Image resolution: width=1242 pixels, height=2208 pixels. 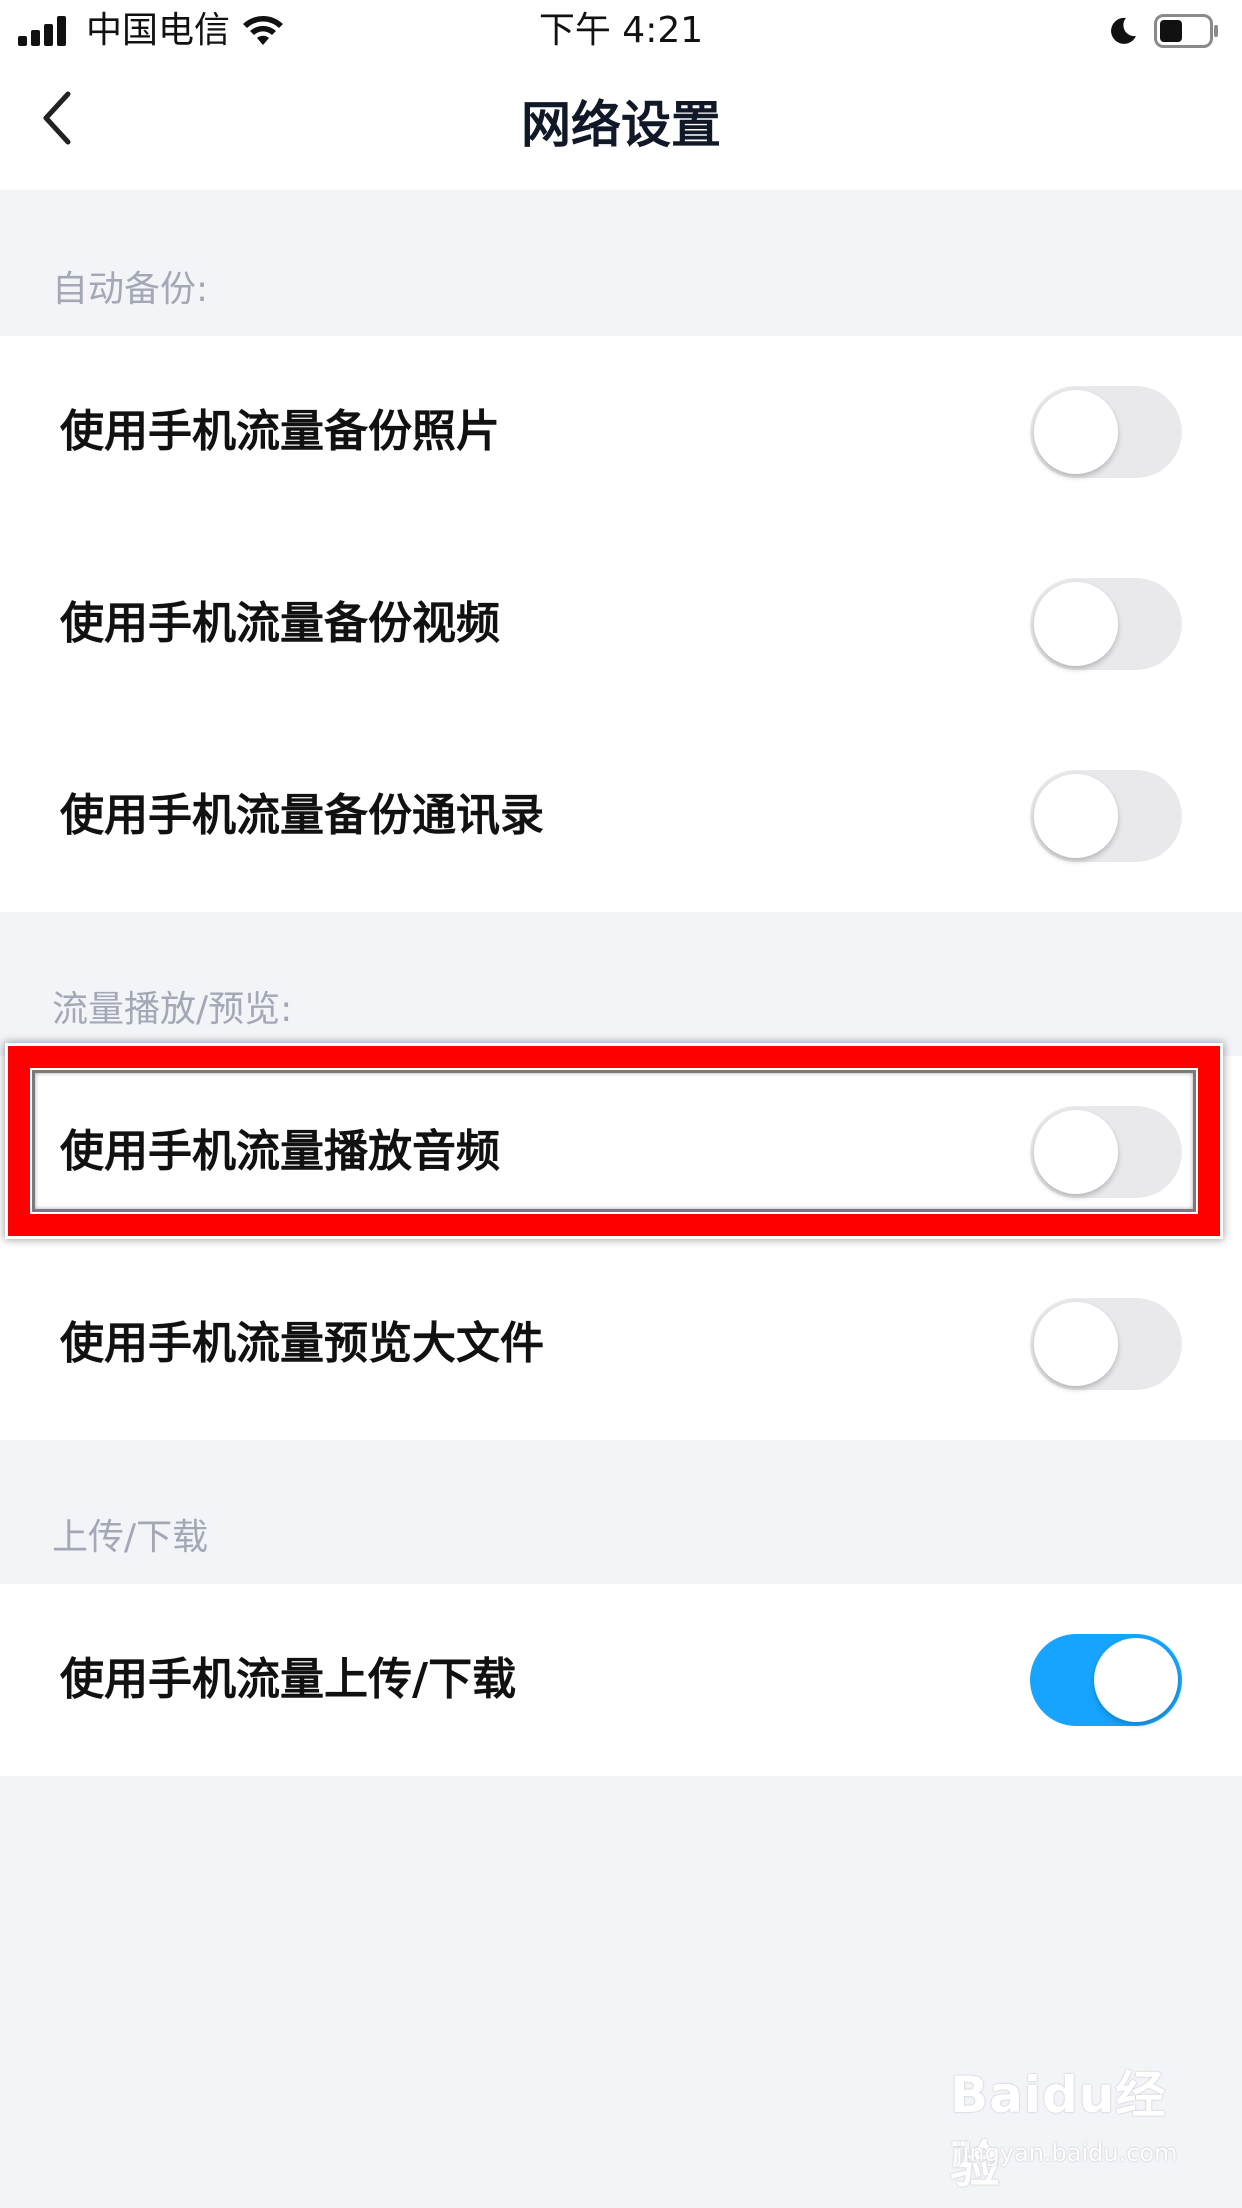 I want to click on preview-large-files-toggle, so click(x=1106, y=1344).